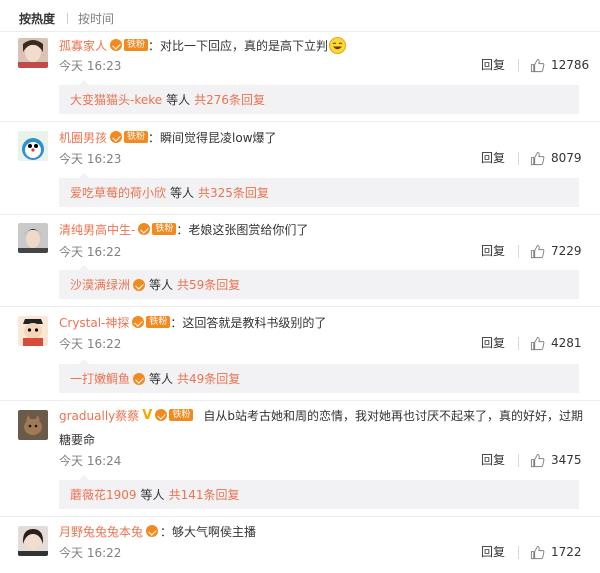  I want to click on reply-username-link: 大变猫猫头-keke, so click(116, 99).